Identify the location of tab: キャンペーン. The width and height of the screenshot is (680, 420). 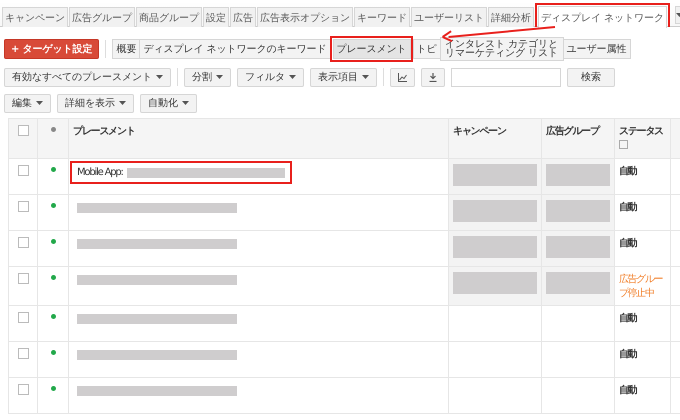
(35, 17).